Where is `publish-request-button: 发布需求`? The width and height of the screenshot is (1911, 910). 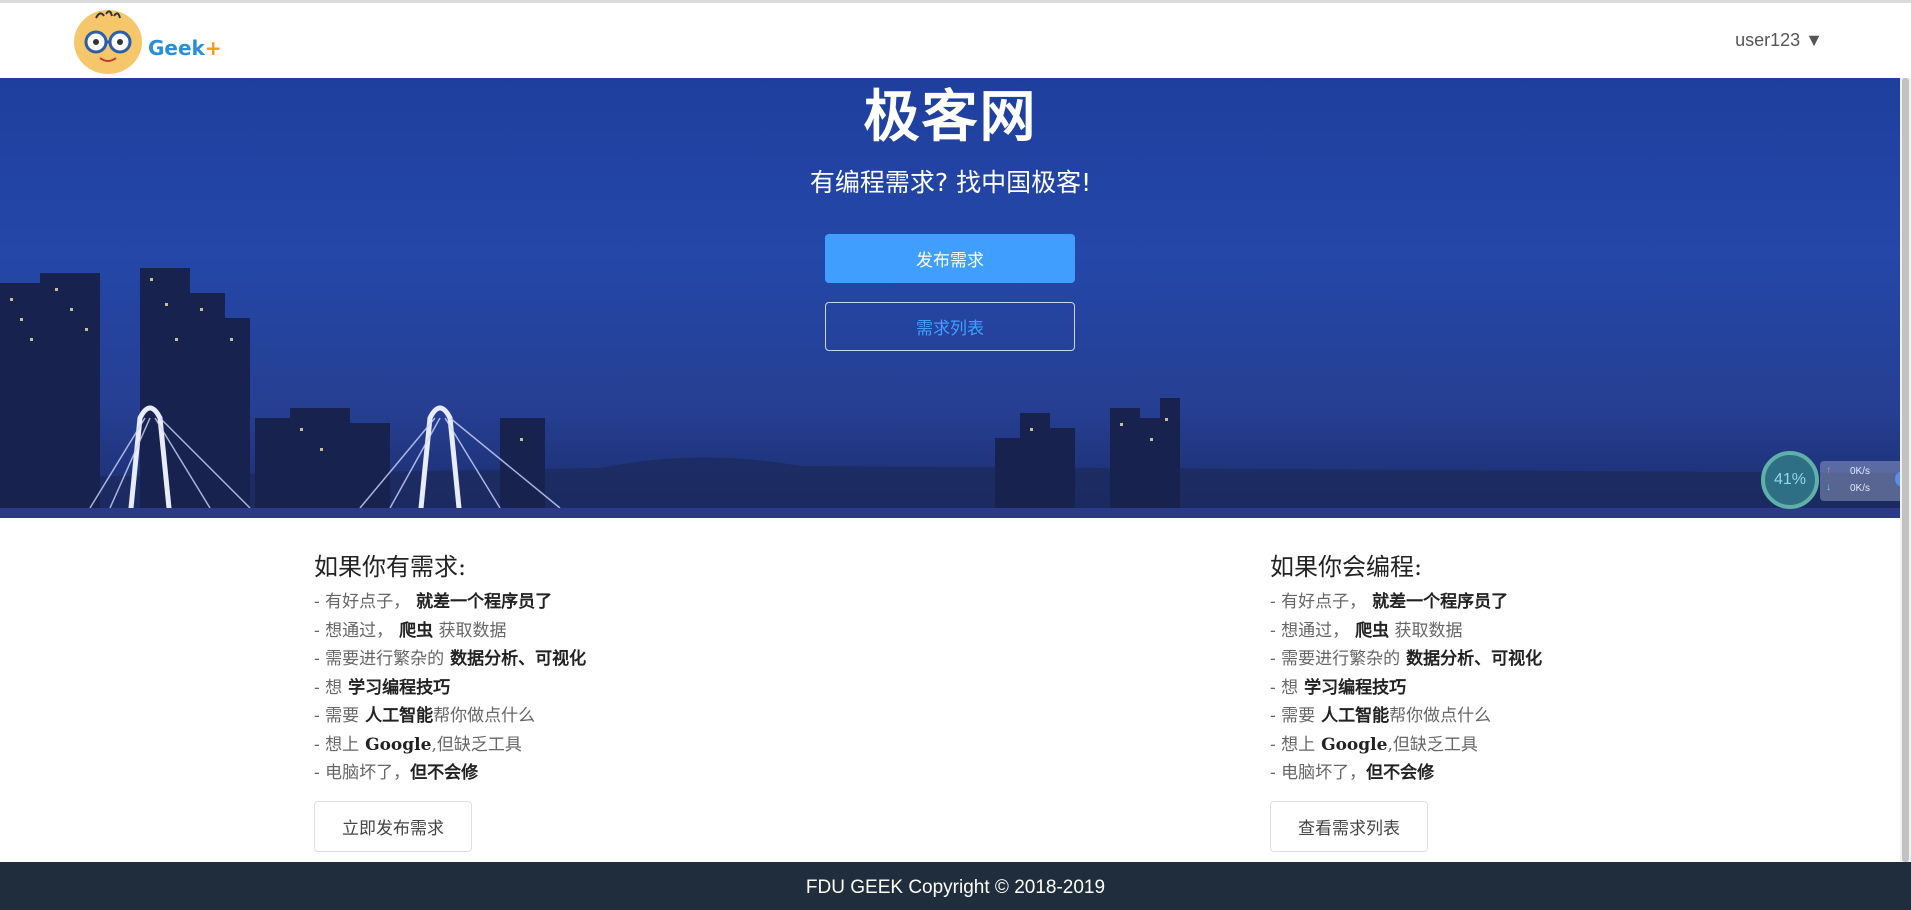 publish-request-button: 发布需求 is located at coordinates (950, 258).